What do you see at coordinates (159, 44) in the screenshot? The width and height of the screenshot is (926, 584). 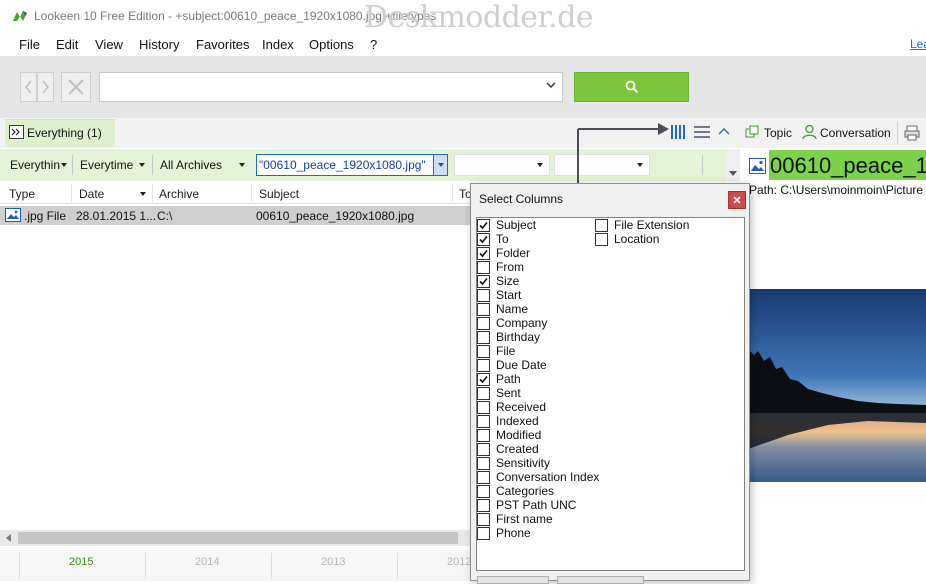 I see `menu-history: History` at bounding box center [159, 44].